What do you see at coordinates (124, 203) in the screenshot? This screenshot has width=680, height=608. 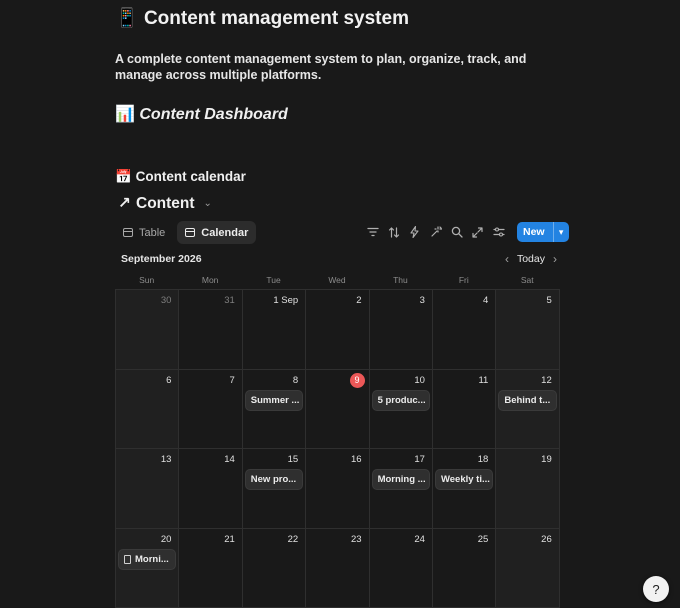 I see `linked-db-arrow-icon: ↗` at bounding box center [124, 203].